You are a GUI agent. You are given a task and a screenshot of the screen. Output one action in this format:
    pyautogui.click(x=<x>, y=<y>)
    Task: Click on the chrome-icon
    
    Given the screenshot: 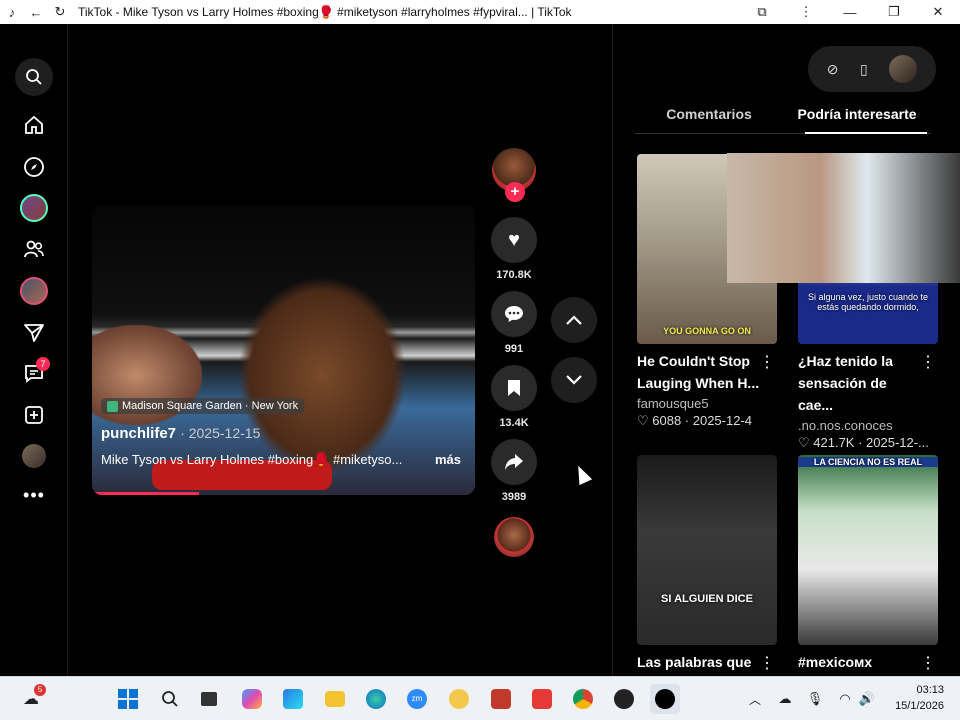 What is the action you would take?
    pyautogui.click(x=583, y=699)
    